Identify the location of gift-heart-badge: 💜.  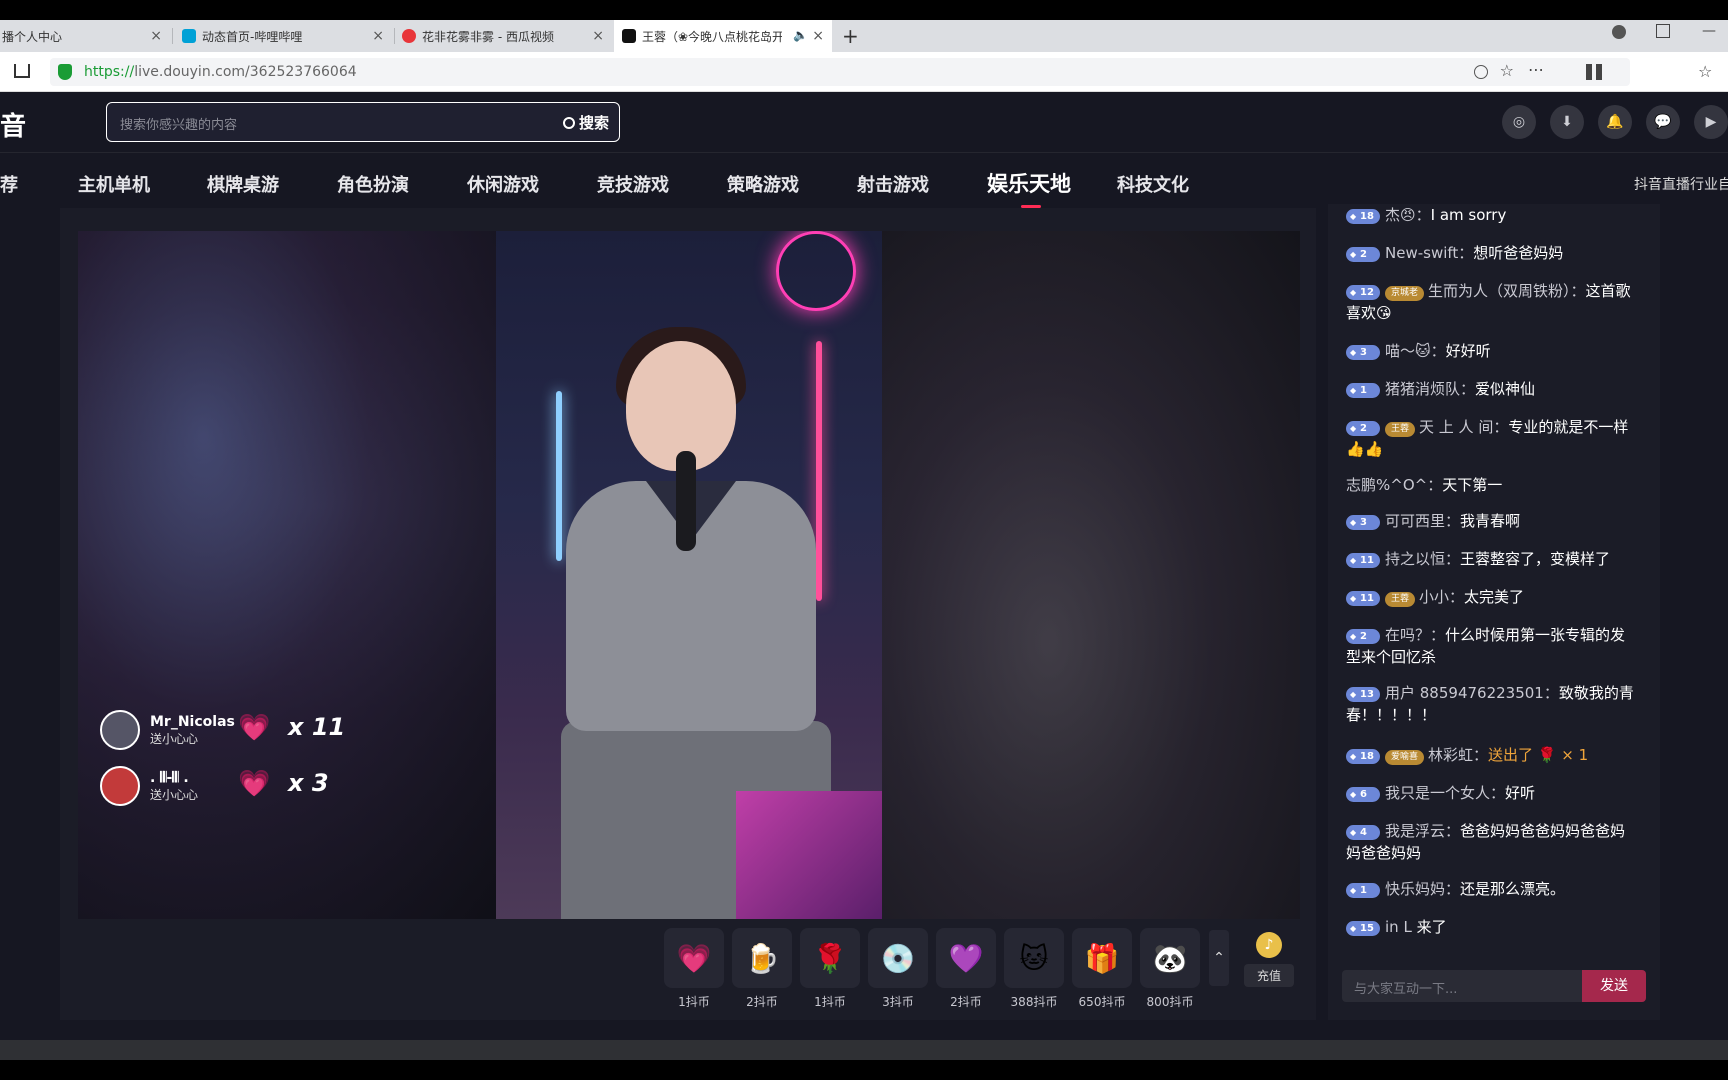
(966, 958).